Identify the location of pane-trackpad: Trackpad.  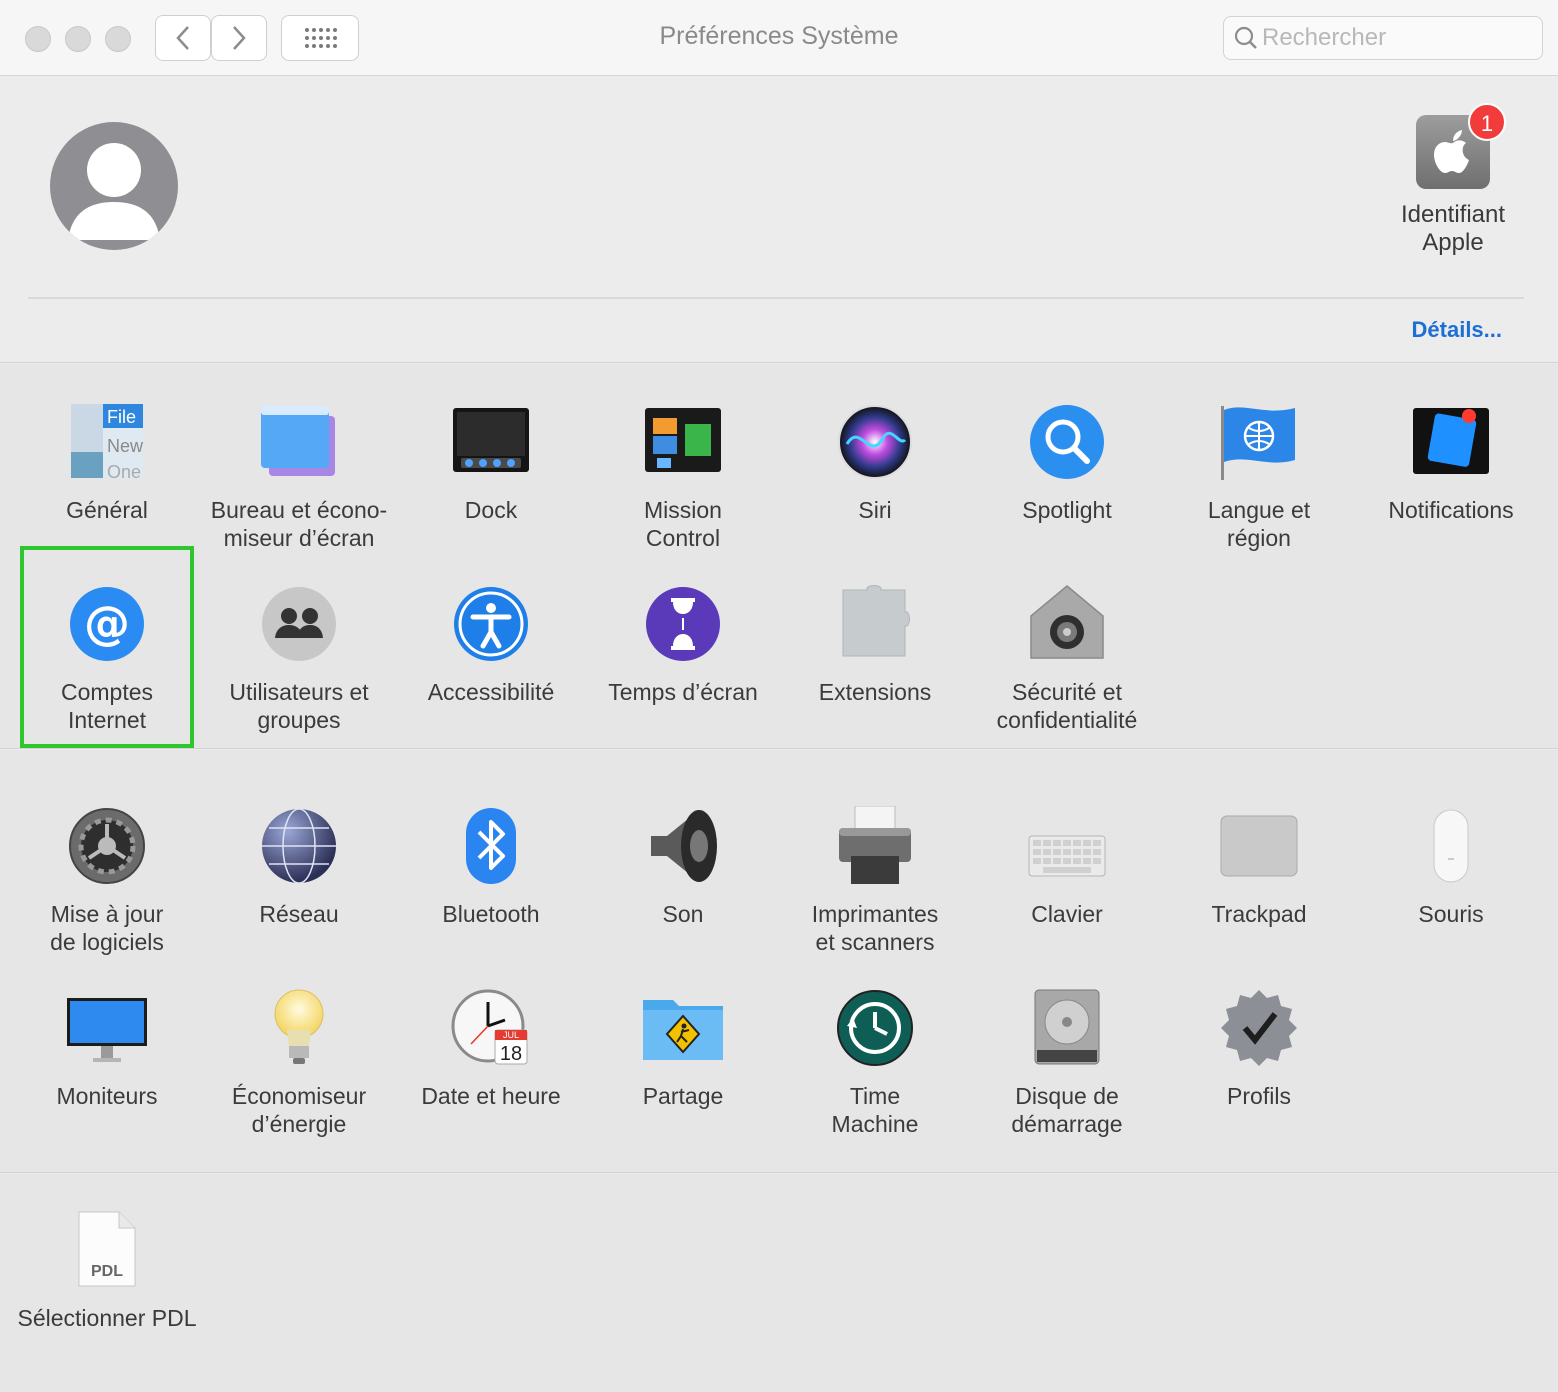
(1259, 897).